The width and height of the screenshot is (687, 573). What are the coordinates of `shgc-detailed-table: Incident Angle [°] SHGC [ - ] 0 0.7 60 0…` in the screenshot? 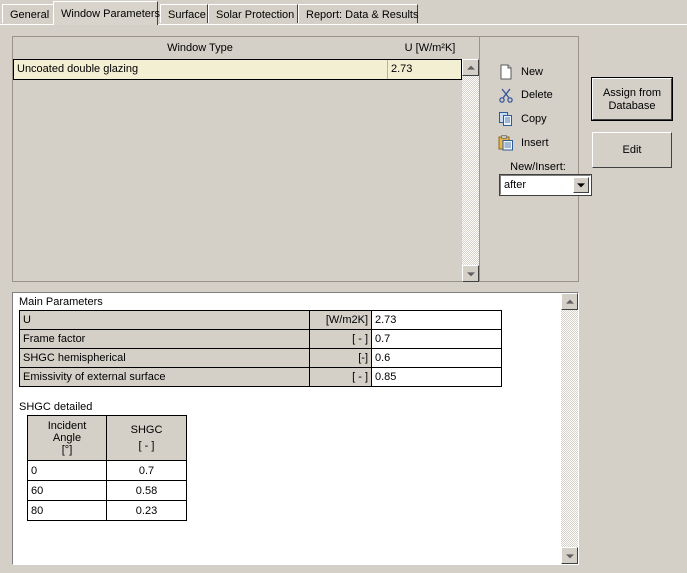 It's located at (107, 468).